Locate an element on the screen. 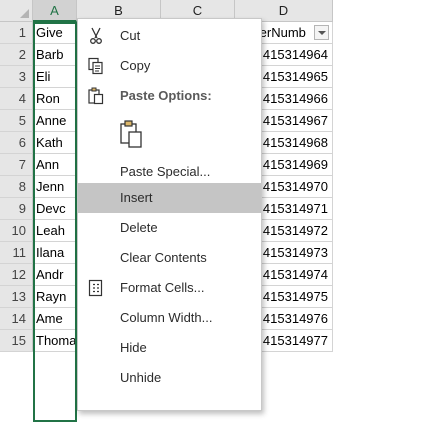 The height and width of the screenshot is (422, 427). menu-item-cut-label: Cut is located at coordinates (130, 35).